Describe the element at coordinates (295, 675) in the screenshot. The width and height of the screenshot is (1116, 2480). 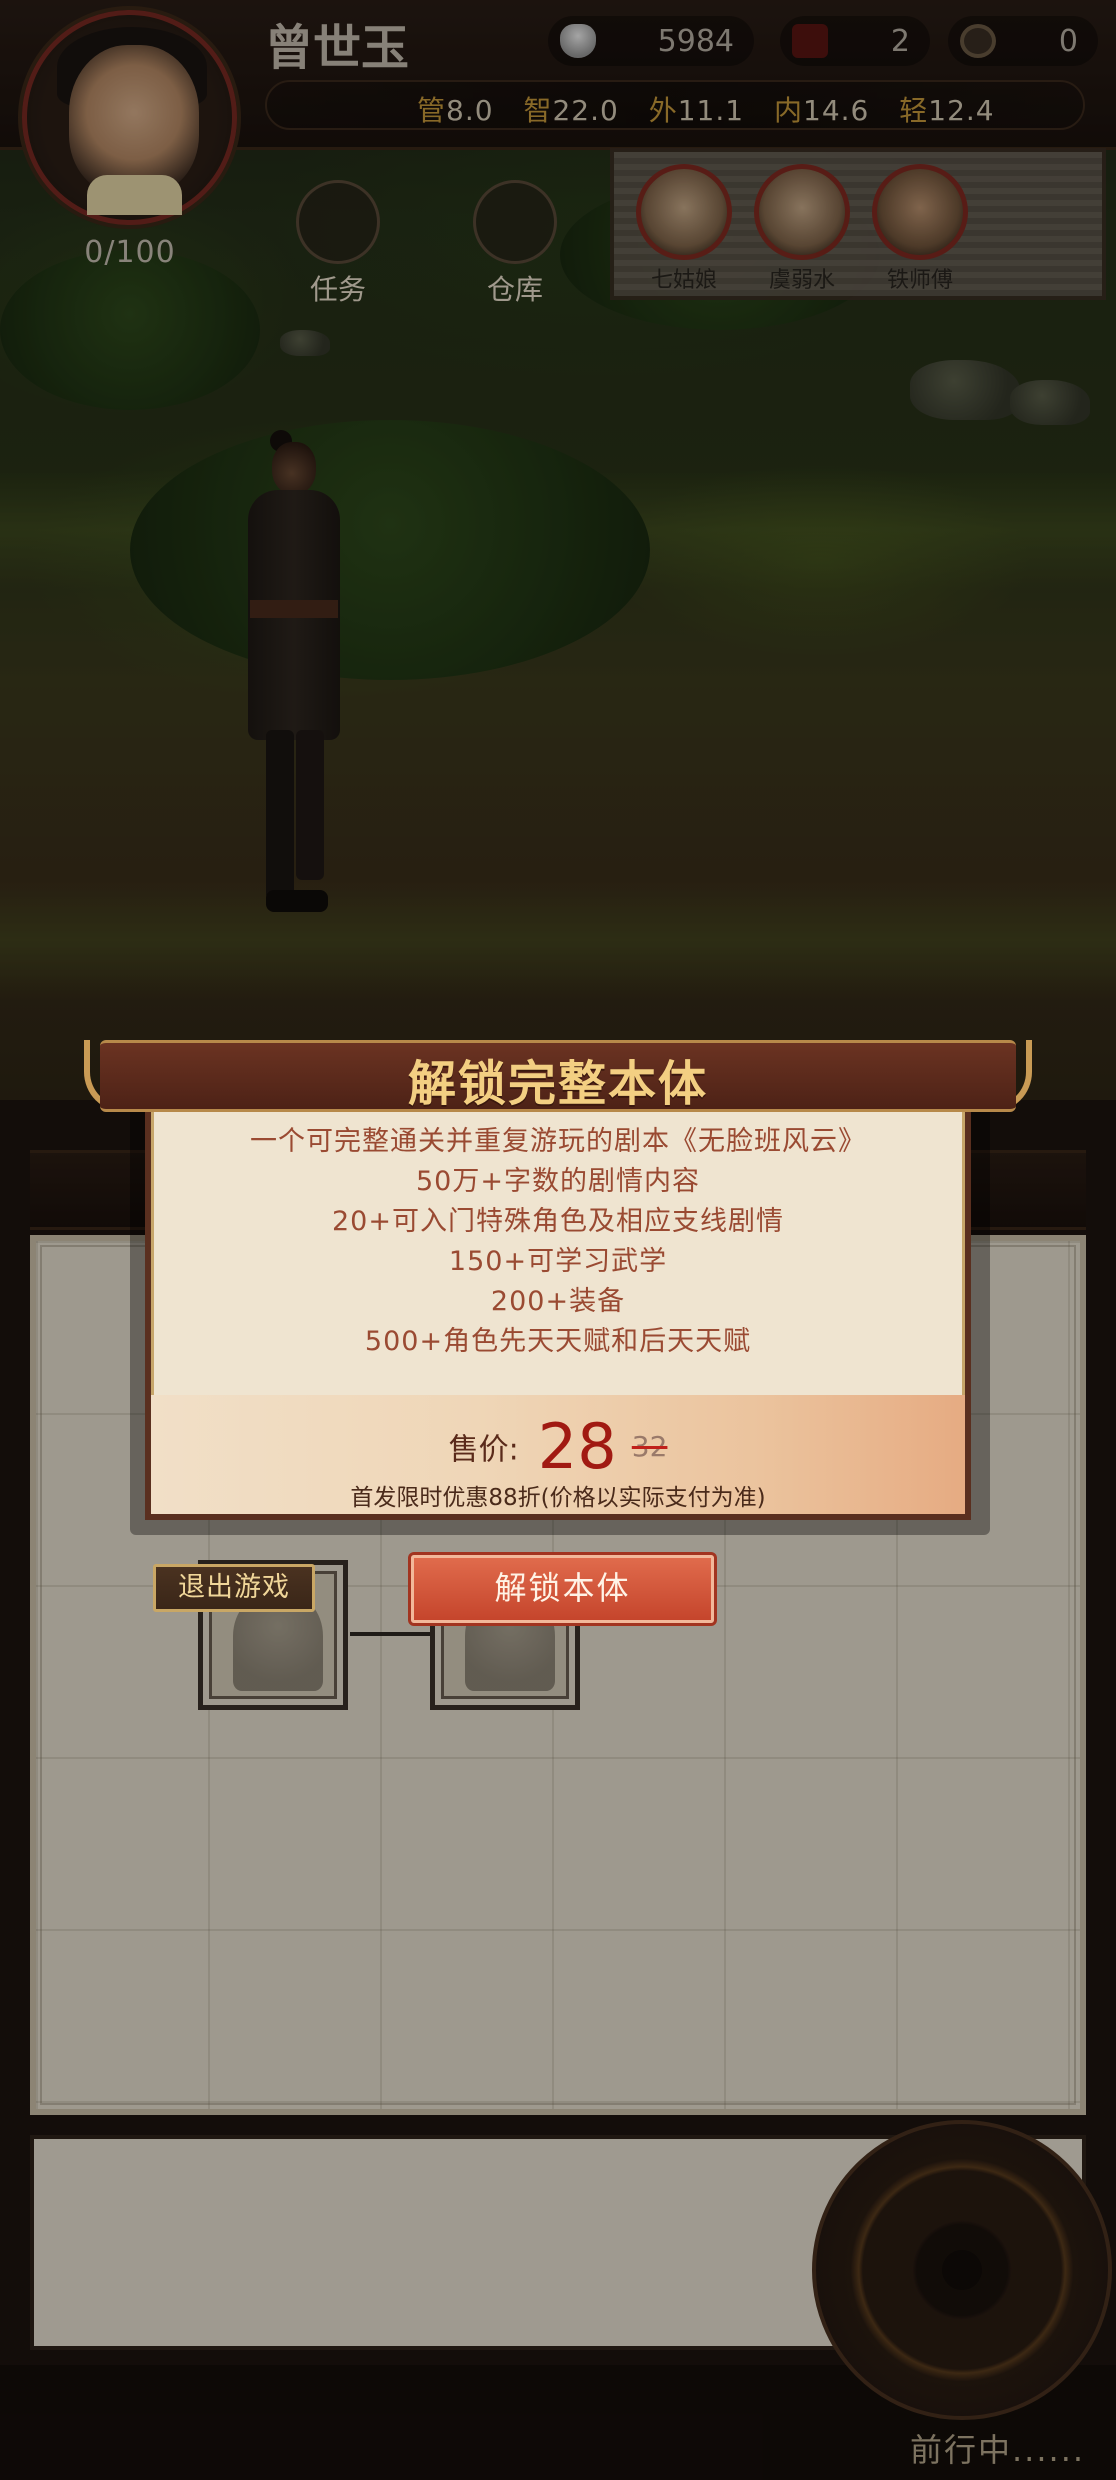
I see `player-character` at that location.